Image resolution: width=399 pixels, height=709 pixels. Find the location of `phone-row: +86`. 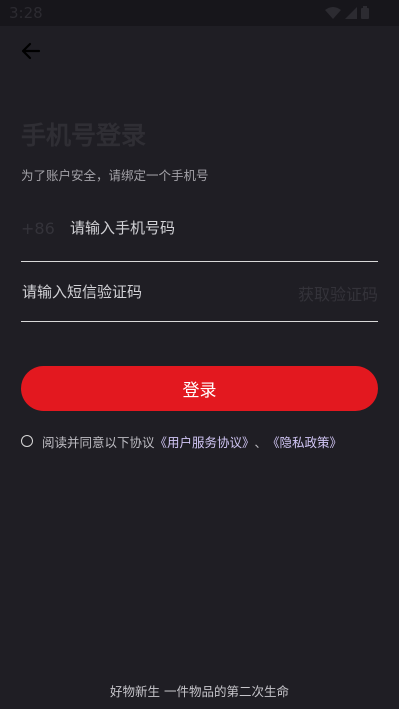

phone-row: +86 is located at coordinates (199, 233).